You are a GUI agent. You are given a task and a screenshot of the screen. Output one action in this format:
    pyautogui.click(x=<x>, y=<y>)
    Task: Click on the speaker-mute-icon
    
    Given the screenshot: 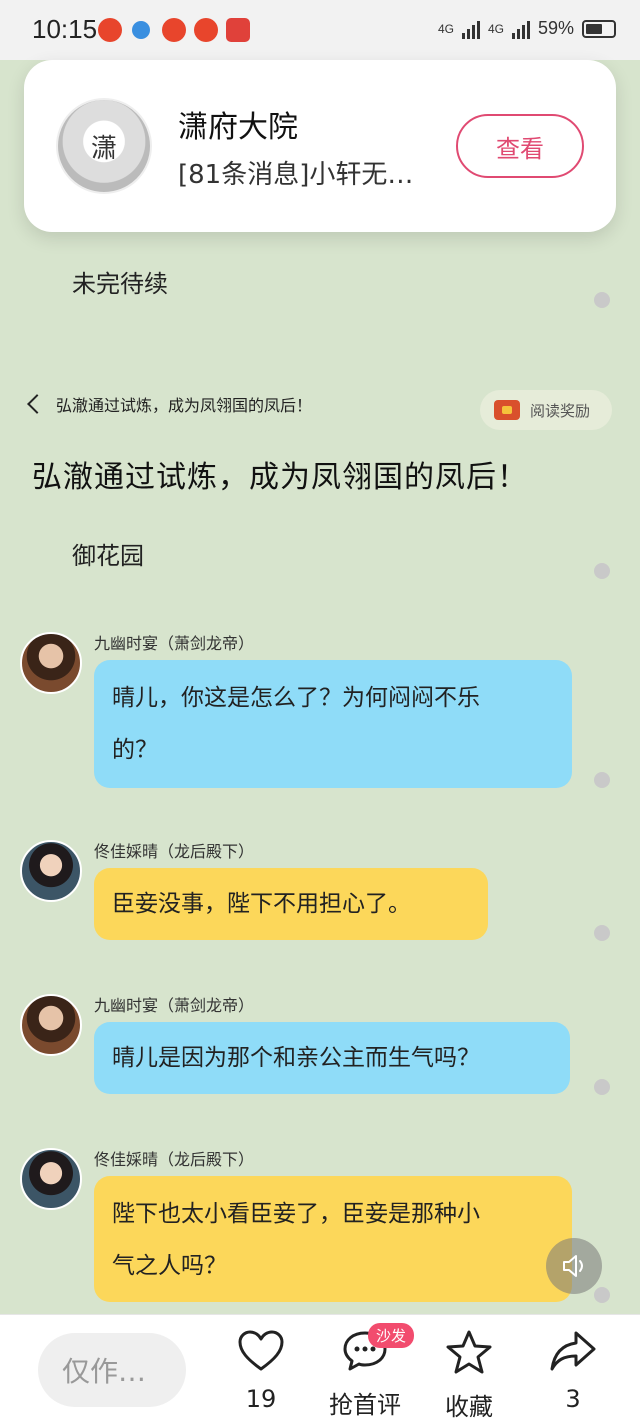 What is the action you would take?
    pyautogui.click(x=573, y=1266)
    